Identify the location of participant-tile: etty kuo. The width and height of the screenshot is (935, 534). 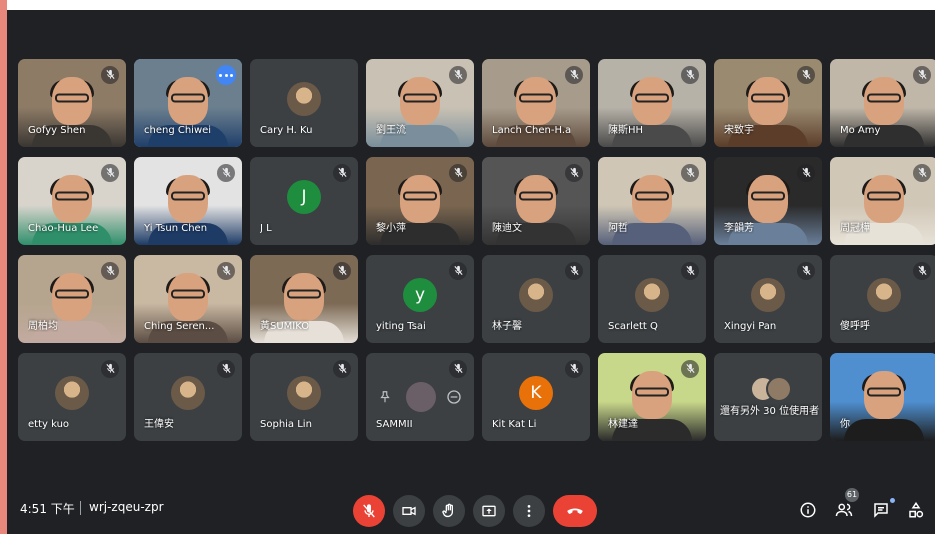
(72, 397).